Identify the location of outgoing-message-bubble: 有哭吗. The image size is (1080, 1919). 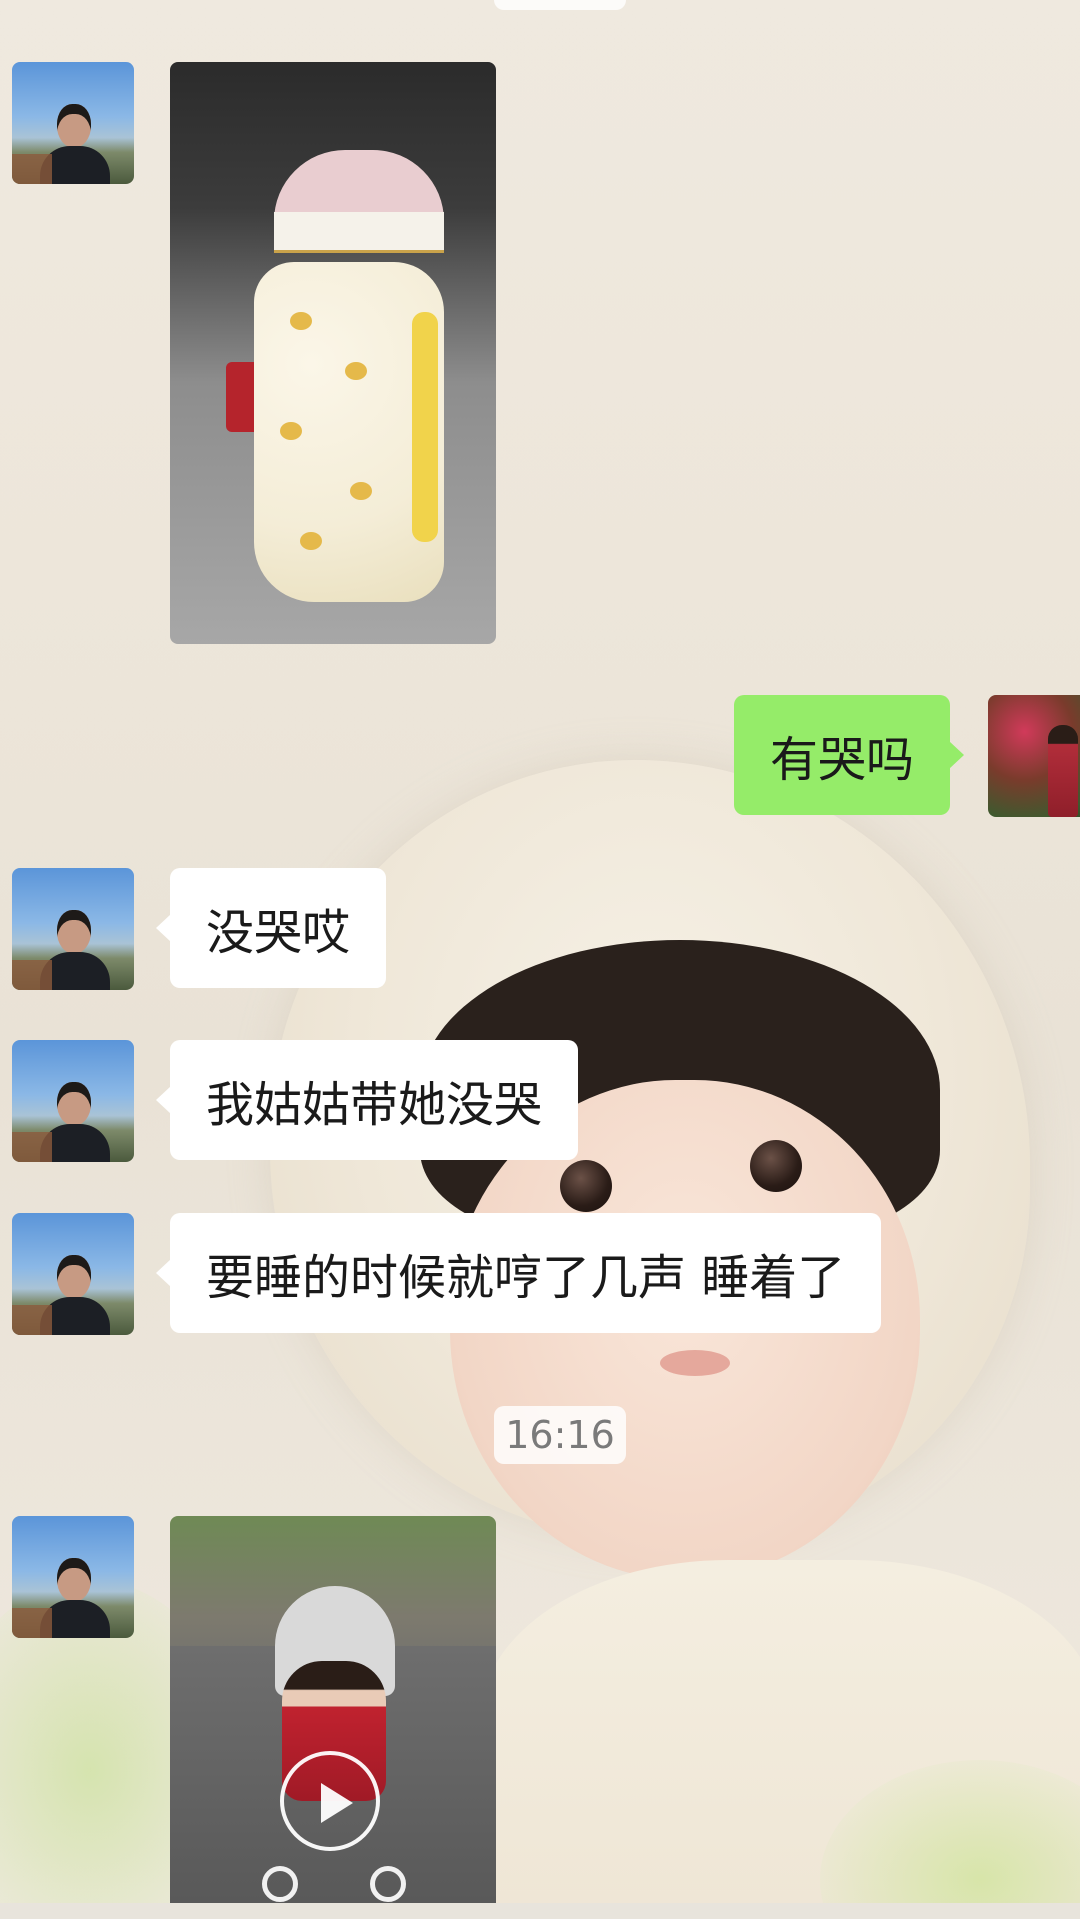
(849, 755).